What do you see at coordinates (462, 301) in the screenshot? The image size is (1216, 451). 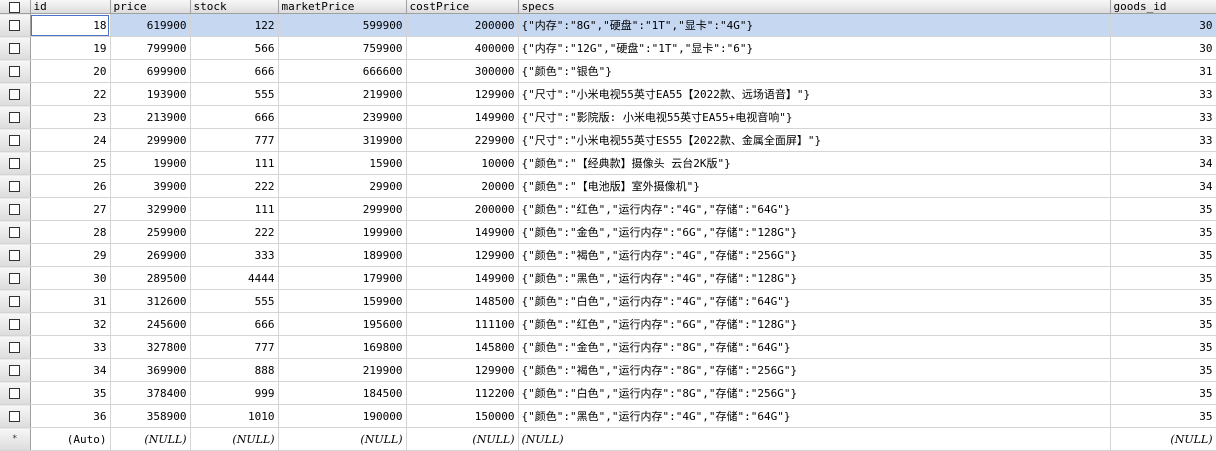 I see `cell-costprice: 148500` at bounding box center [462, 301].